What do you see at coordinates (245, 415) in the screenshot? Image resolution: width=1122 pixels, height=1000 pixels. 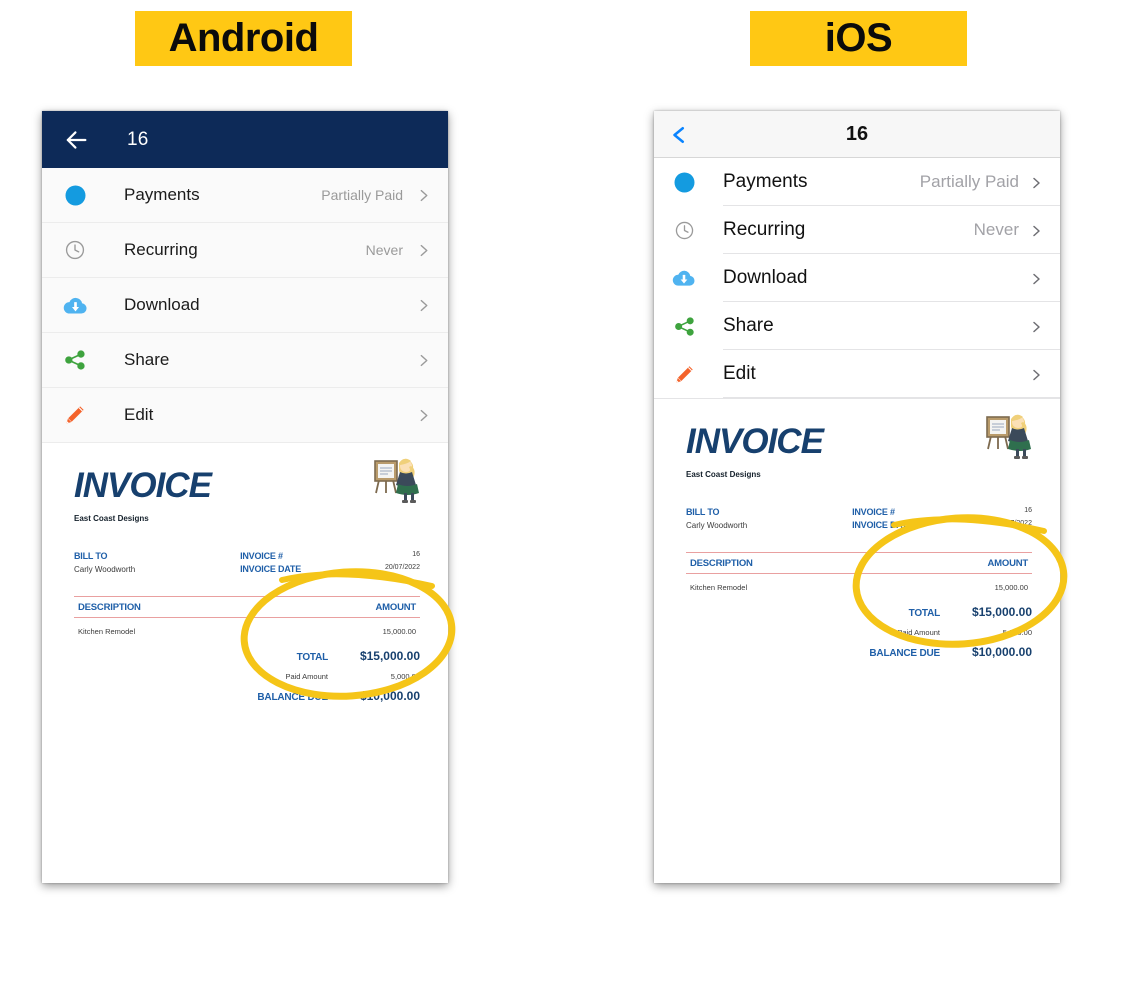 I see `android-row-edit: Edit` at bounding box center [245, 415].